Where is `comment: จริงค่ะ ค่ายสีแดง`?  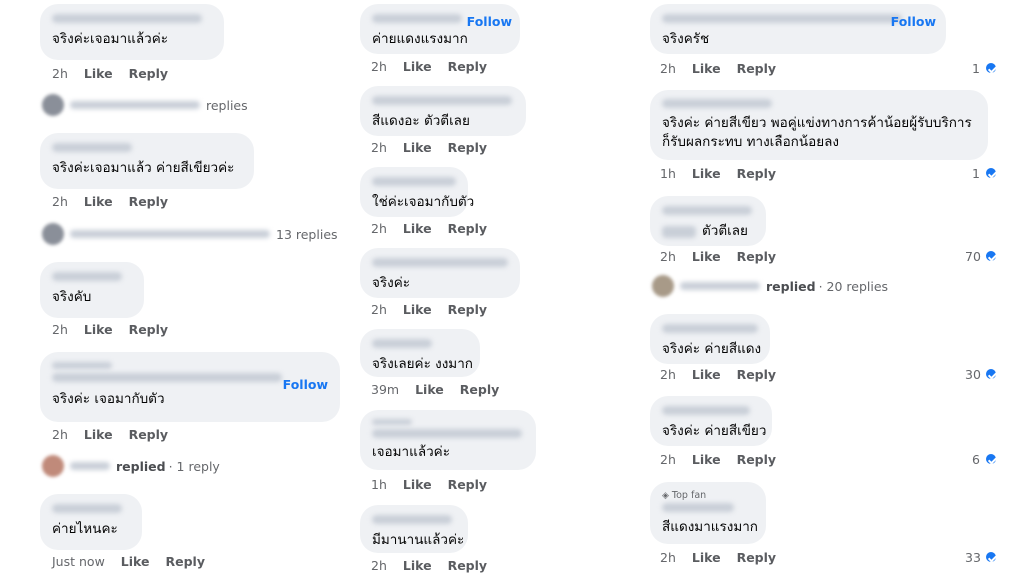 comment: จริงค่ะ ค่ายสีแดง is located at coordinates (710, 339).